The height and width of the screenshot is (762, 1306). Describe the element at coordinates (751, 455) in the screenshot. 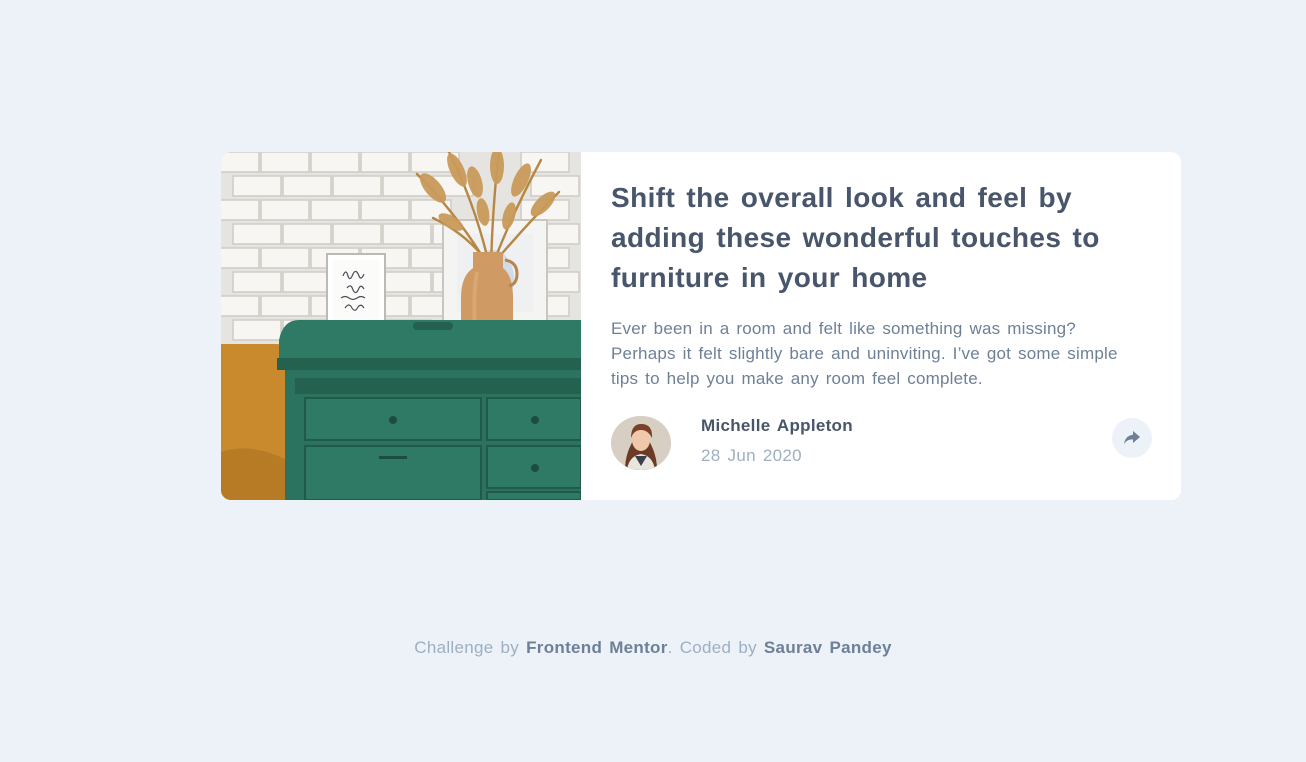

I see `publish-date: 28 Jun 2020` at that location.